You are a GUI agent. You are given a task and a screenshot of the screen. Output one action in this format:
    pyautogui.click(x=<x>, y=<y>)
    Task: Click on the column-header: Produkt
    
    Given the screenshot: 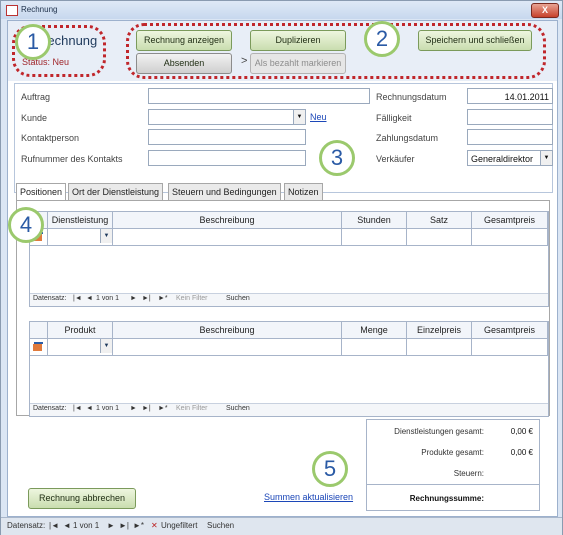 What is the action you would take?
    pyautogui.click(x=80, y=330)
    